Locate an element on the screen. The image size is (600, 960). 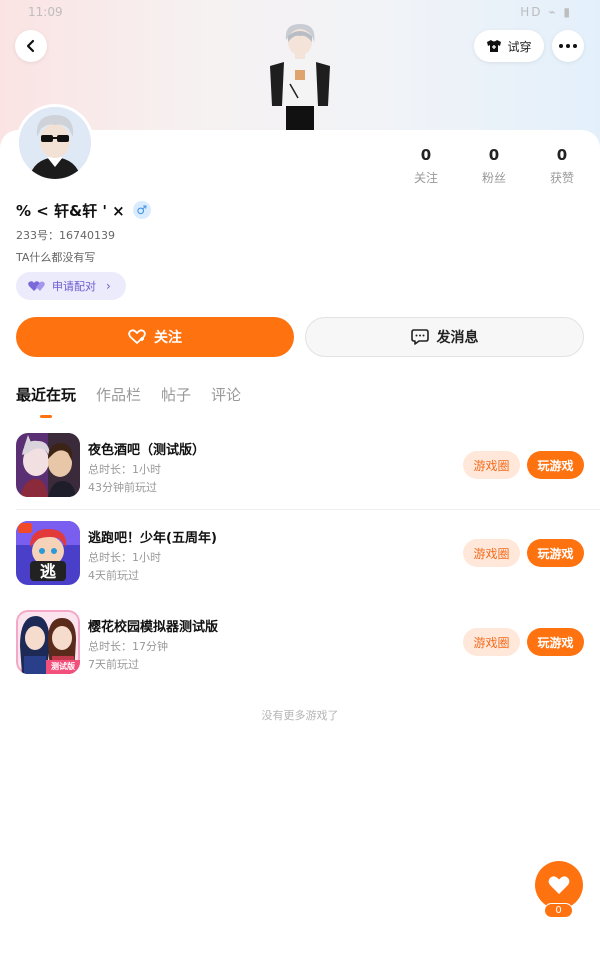
divider is located at coordinates (308, 509).